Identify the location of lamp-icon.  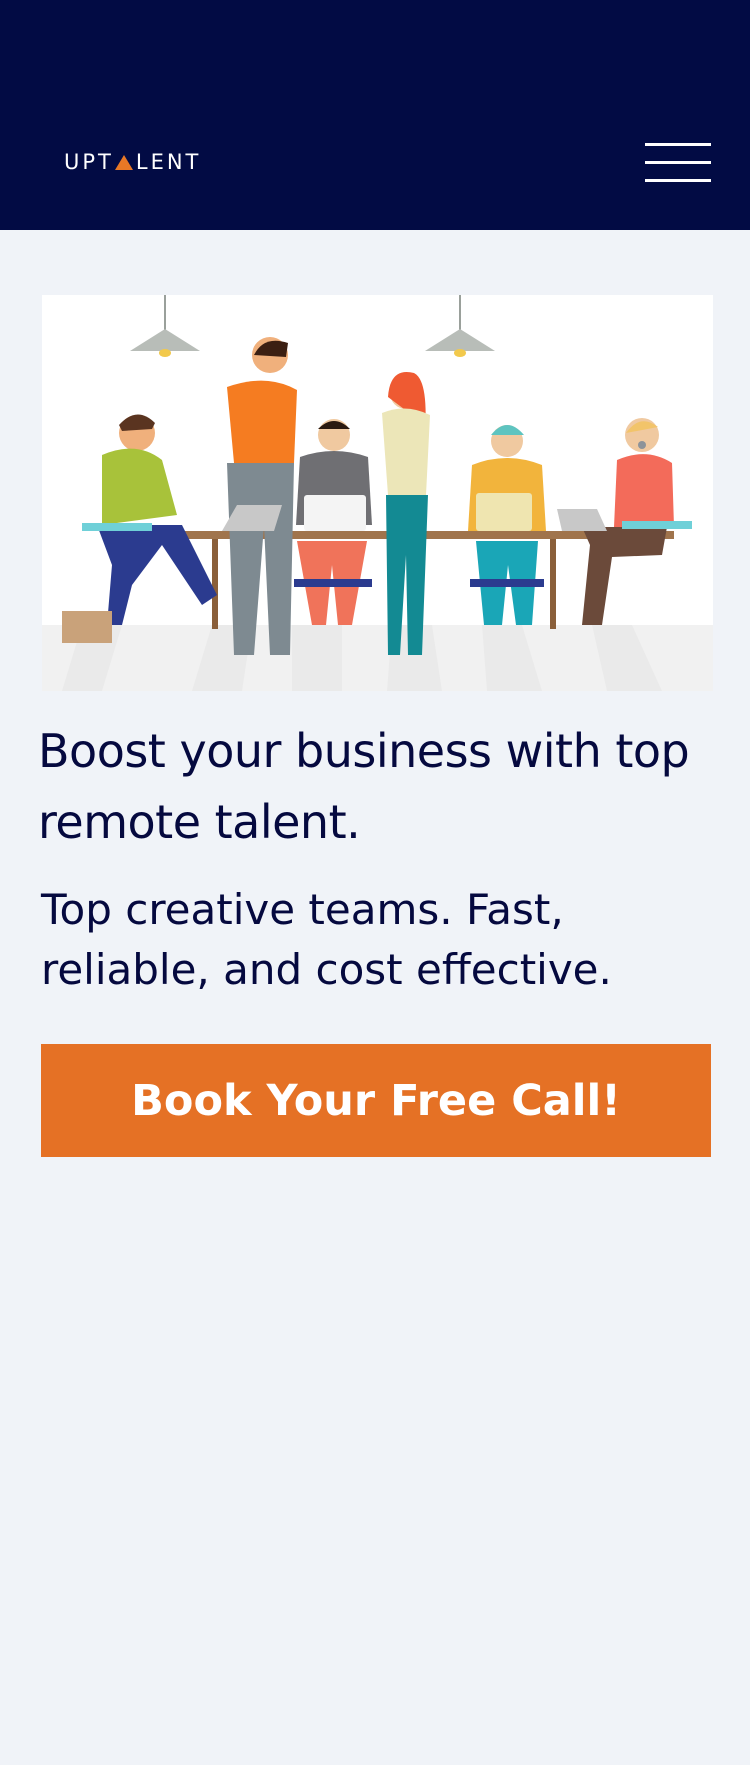
(312, 326).